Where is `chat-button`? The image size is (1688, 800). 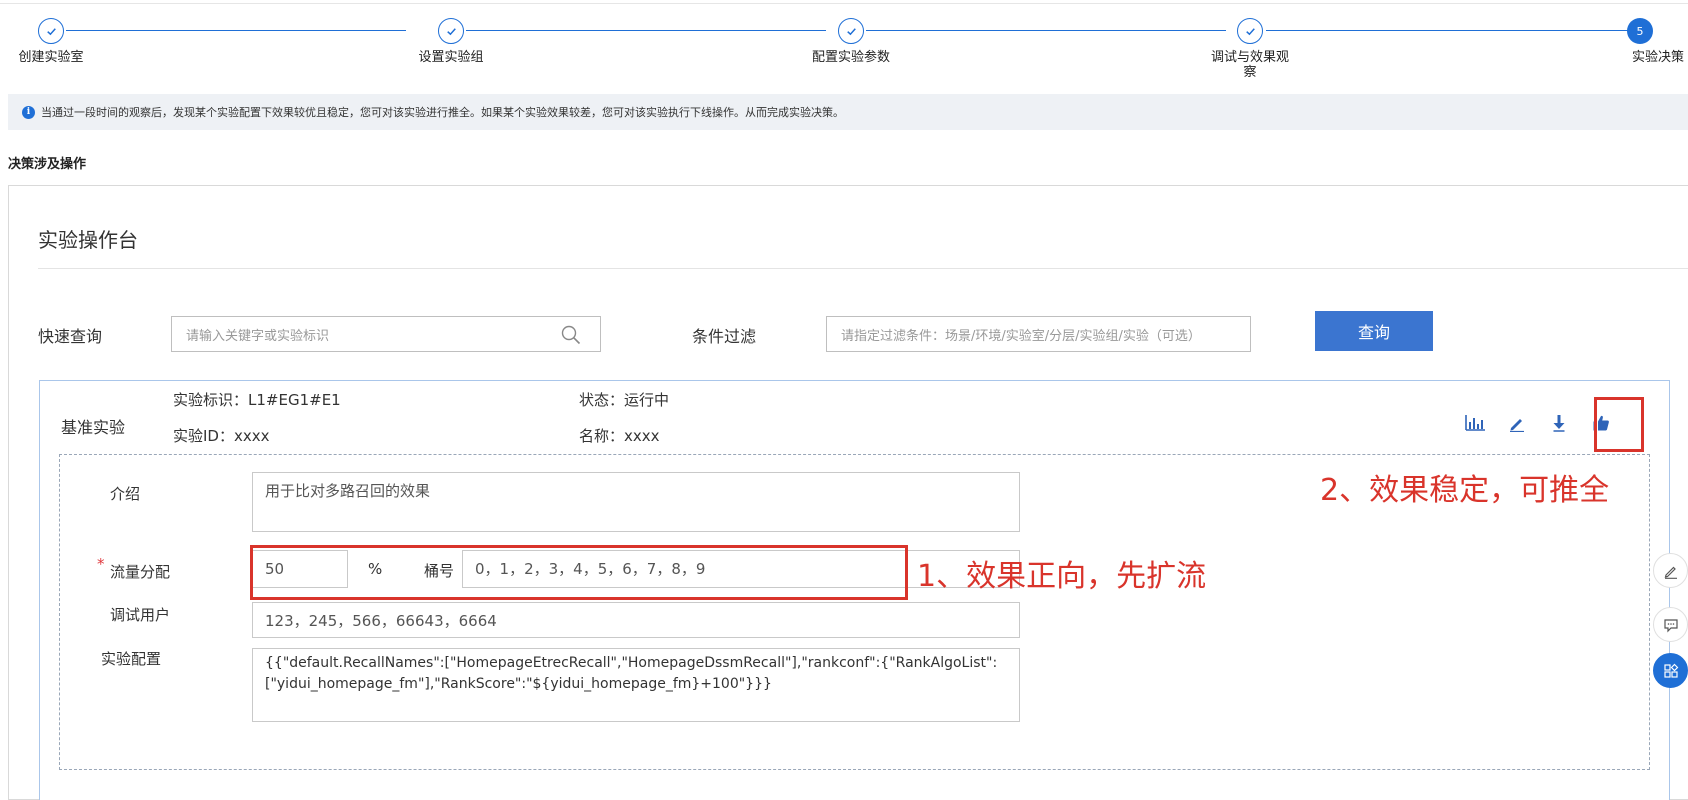
chat-button is located at coordinates (1670, 624).